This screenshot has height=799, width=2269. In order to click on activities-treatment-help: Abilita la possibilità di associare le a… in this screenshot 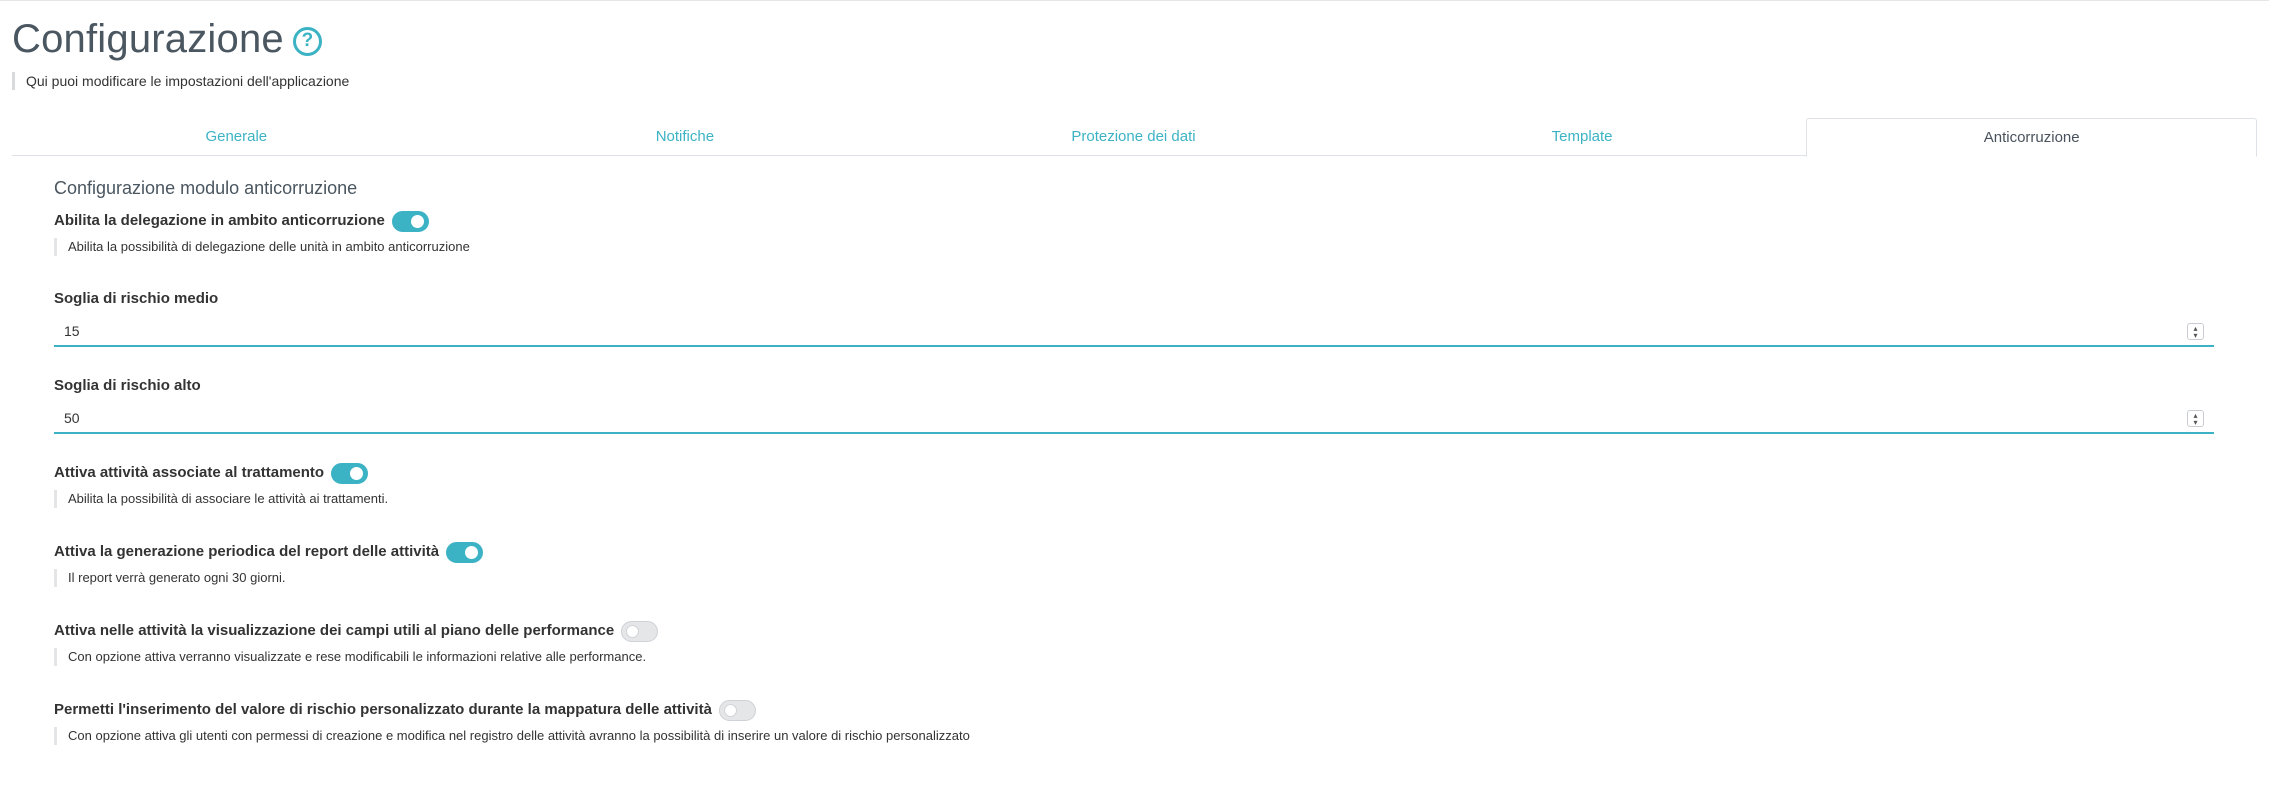, I will do `click(1134, 499)`.